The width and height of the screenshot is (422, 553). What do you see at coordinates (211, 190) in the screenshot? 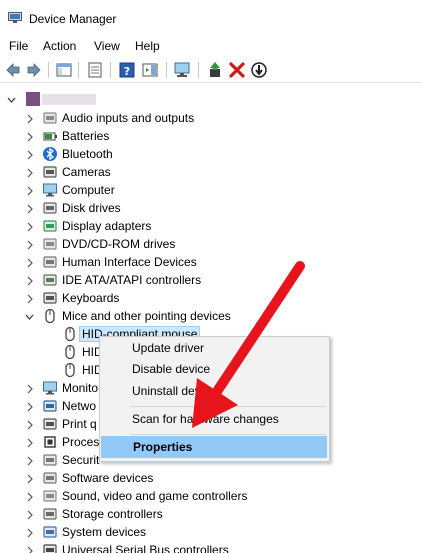
I see `tree-category-4: Computer` at bounding box center [211, 190].